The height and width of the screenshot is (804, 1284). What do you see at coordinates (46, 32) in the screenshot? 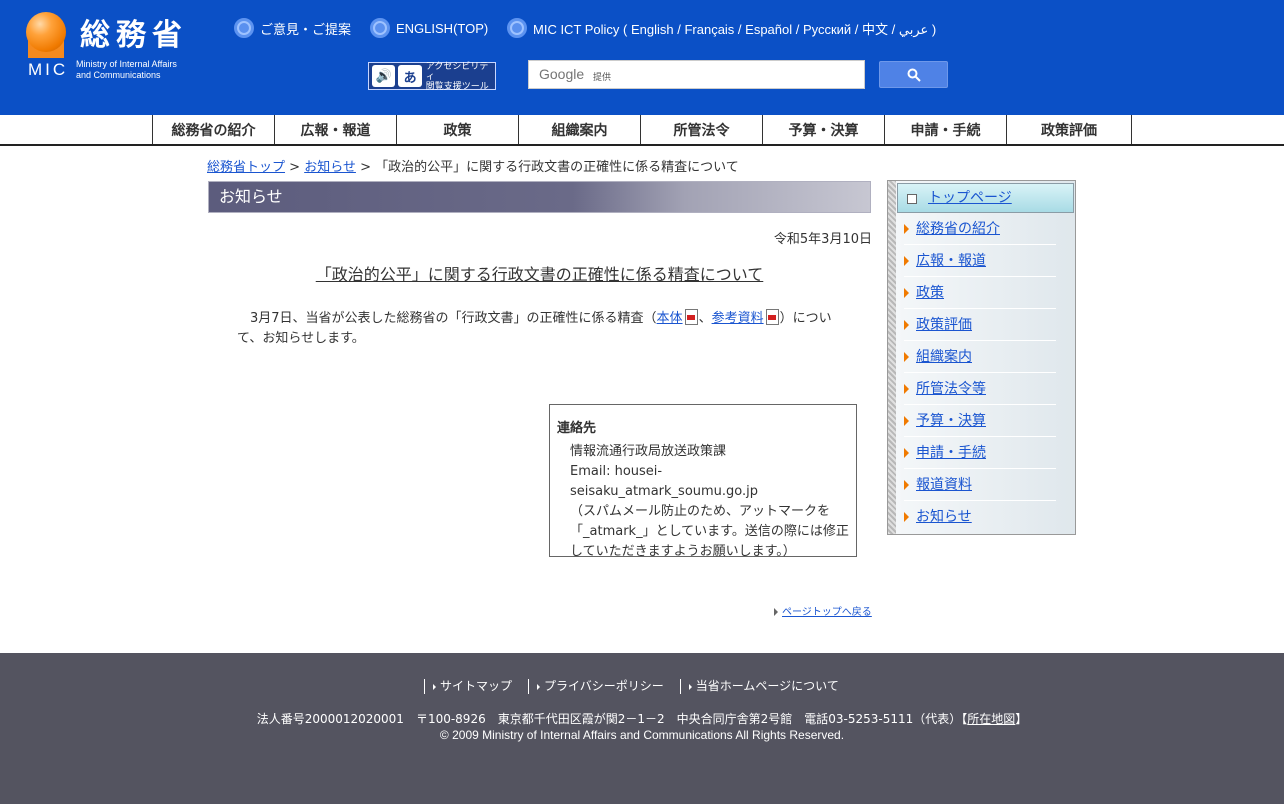
I see `logo-sphere` at bounding box center [46, 32].